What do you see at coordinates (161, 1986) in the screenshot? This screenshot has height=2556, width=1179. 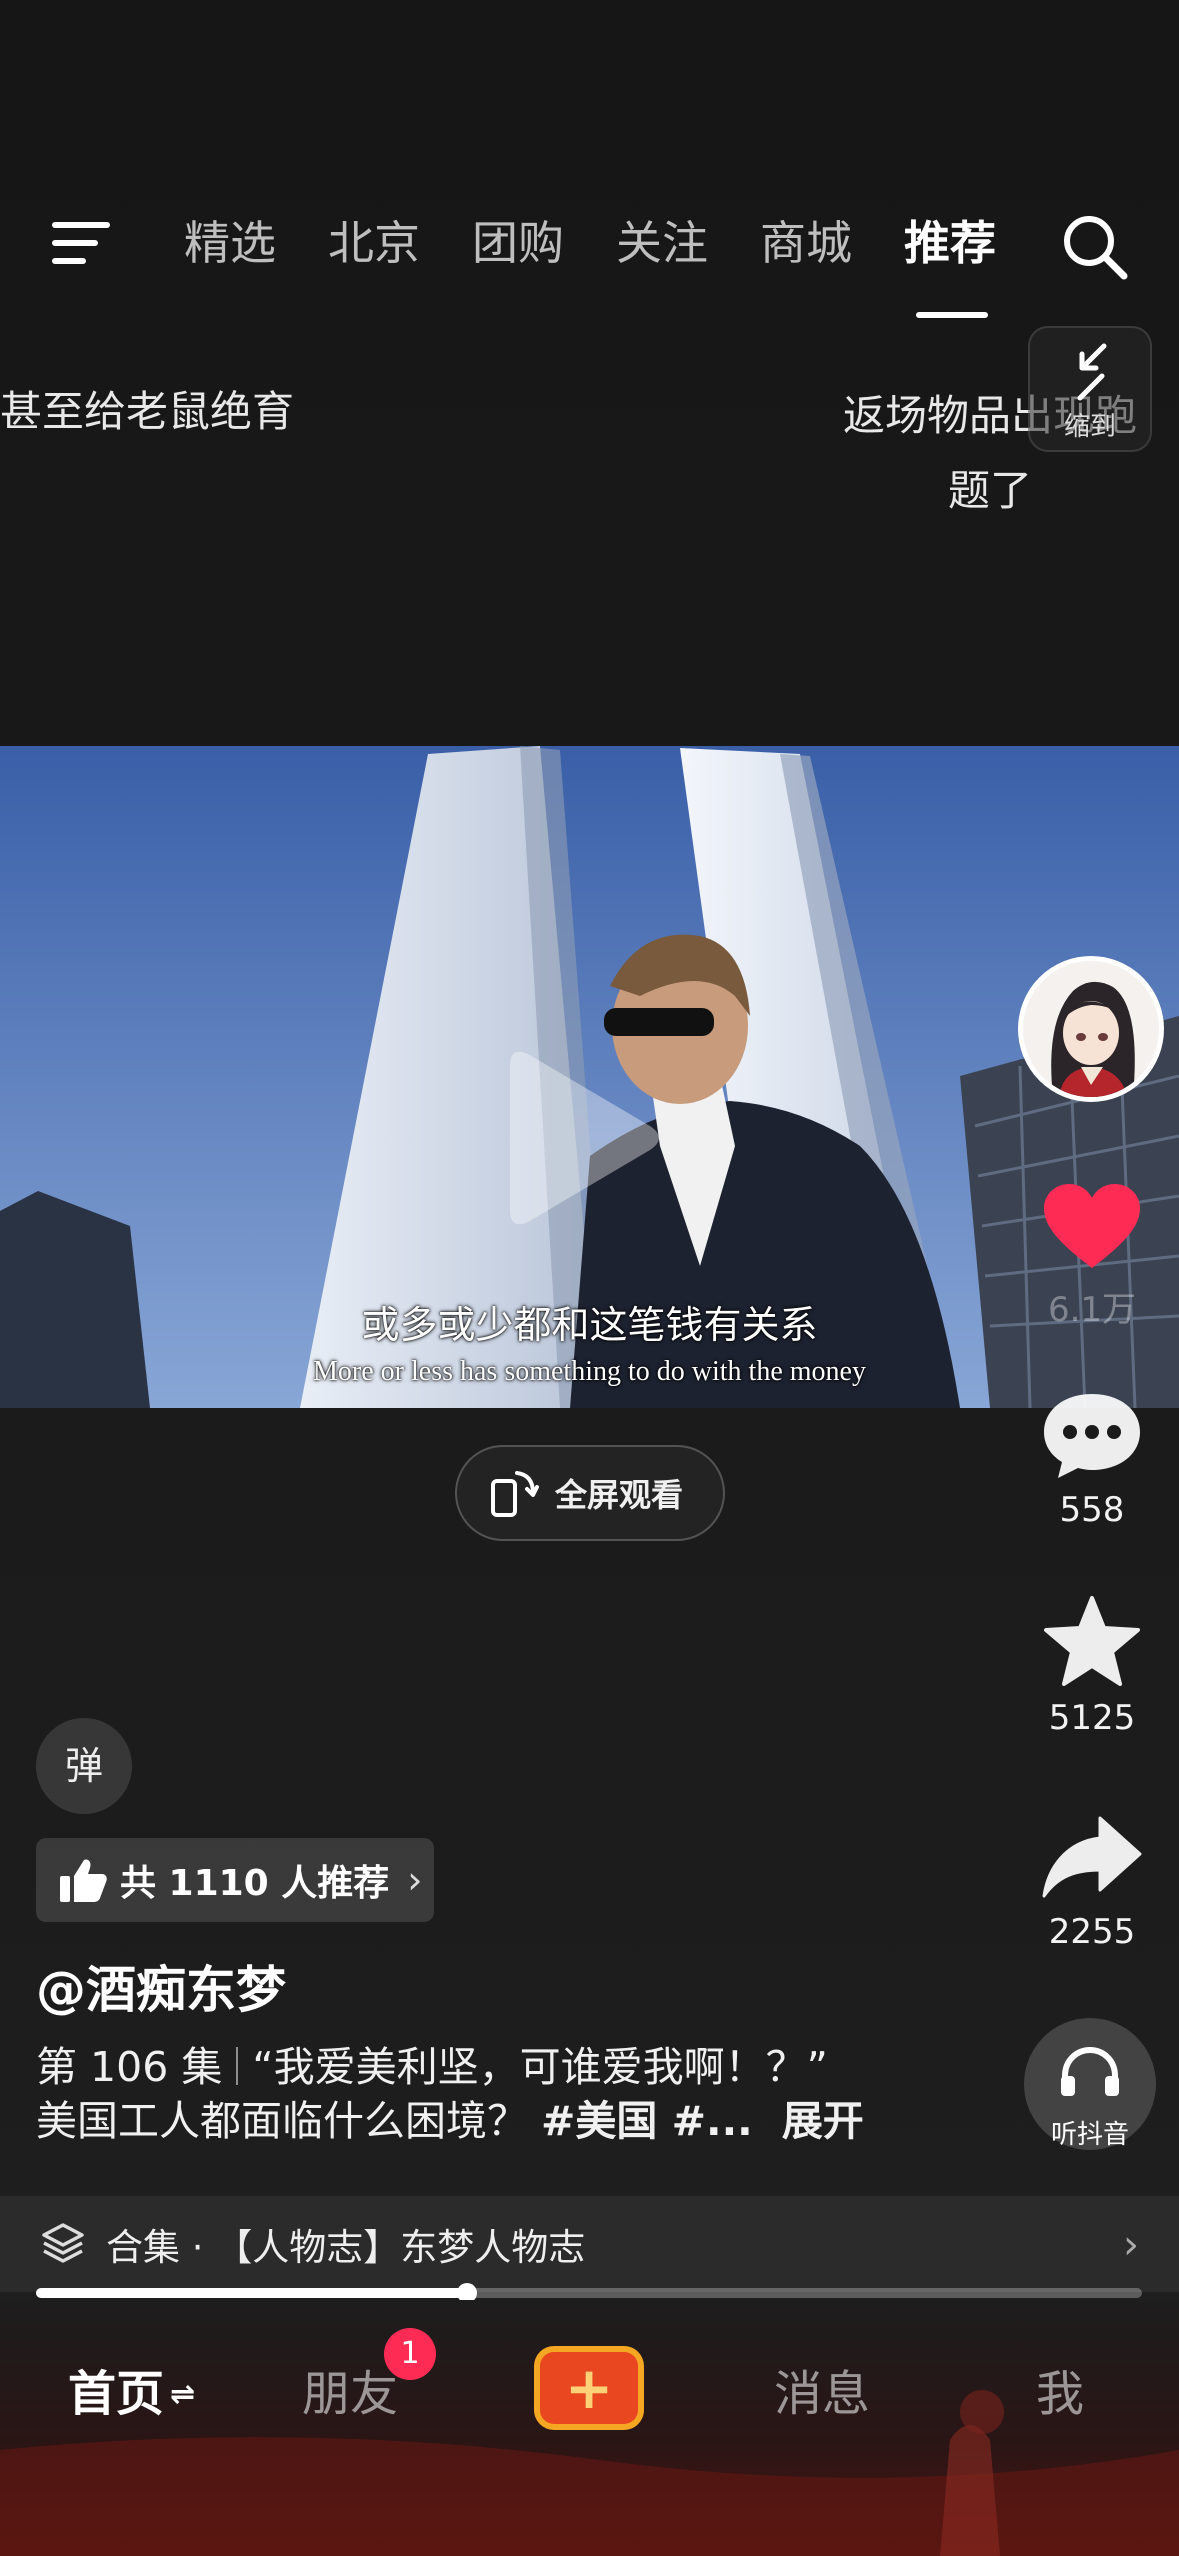 I see `author-name: @酒痴东梦` at bounding box center [161, 1986].